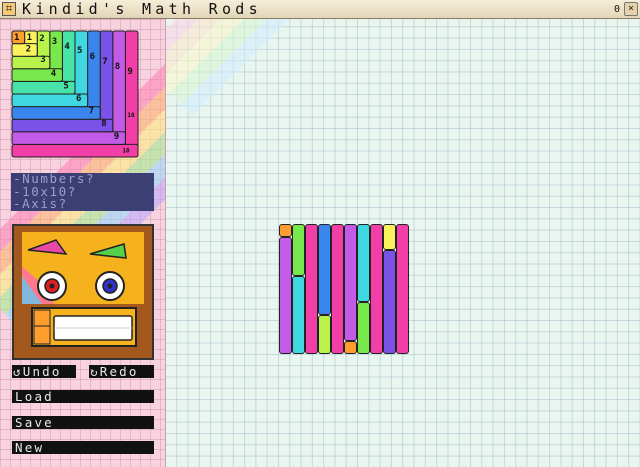 Image resolution: width=640 pixels, height=467 pixels. I want to click on redo-button: ↻Redo, so click(121, 371).